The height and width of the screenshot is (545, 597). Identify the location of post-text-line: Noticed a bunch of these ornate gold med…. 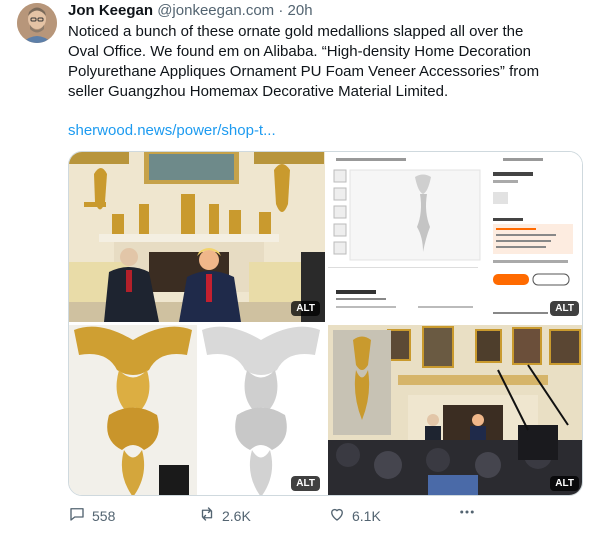
(296, 31).